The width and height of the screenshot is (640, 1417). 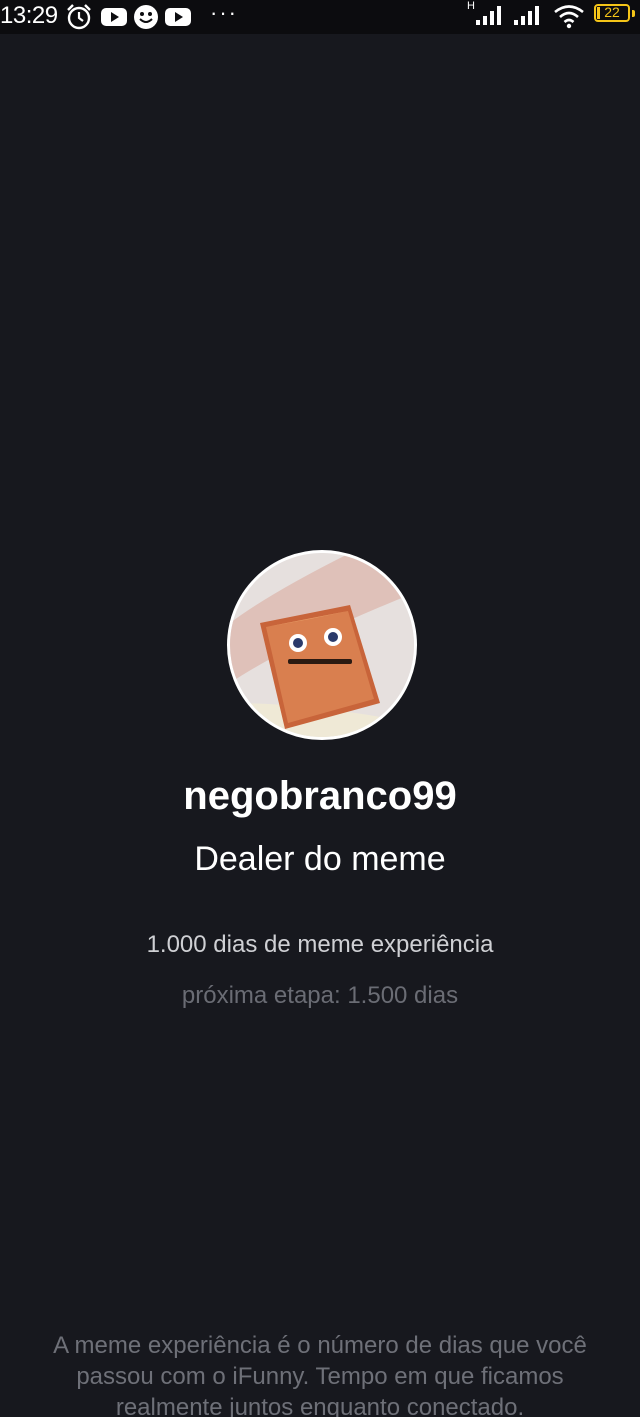 What do you see at coordinates (320, 859) in the screenshot?
I see `rank-title: Dealer do meme` at bounding box center [320, 859].